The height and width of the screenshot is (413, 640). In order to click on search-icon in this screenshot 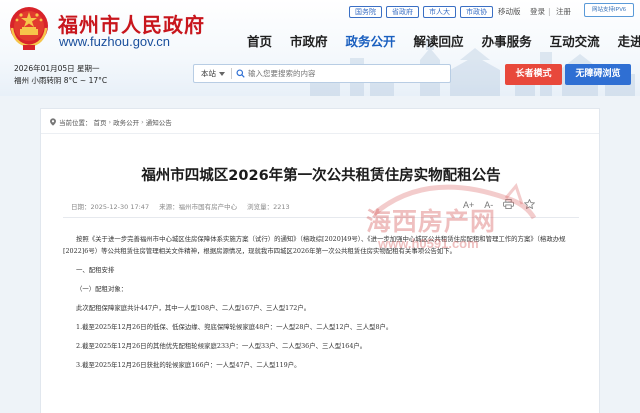, I will do `click(240, 73)`.